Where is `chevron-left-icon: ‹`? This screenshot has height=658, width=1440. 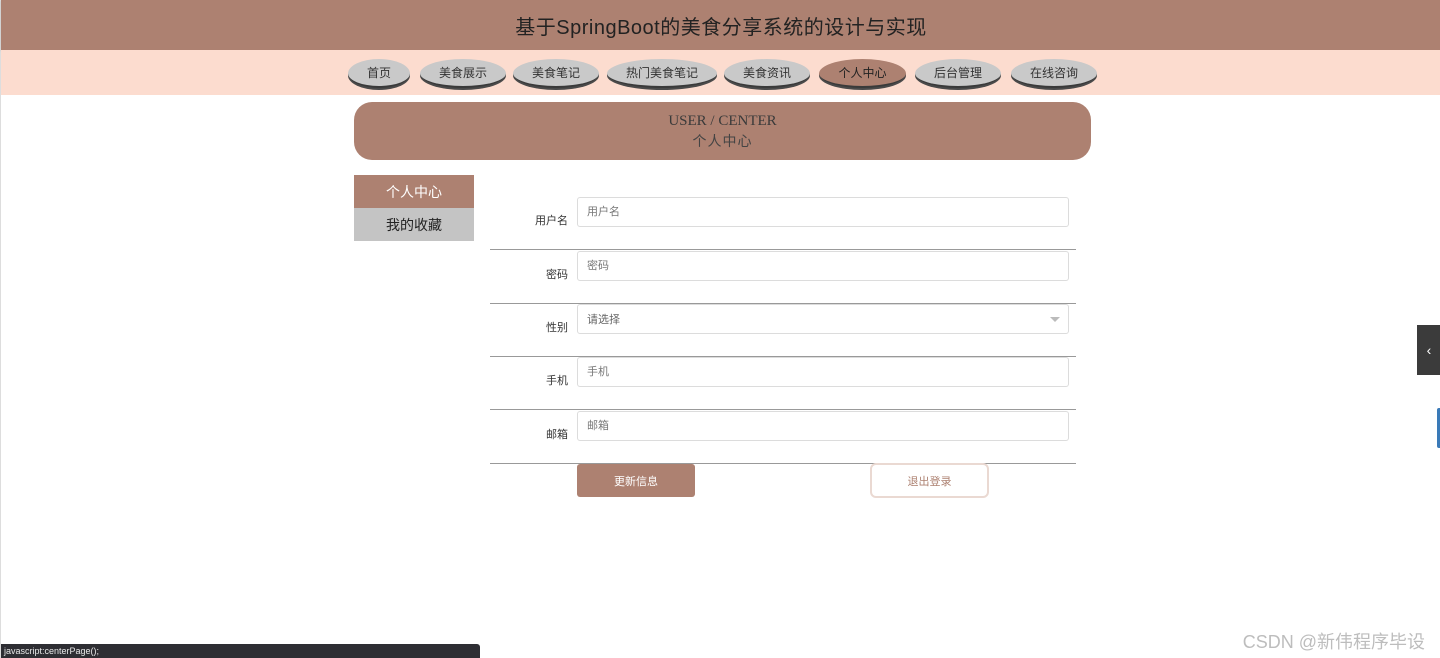
chevron-left-icon: ‹ is located at coordinates (1429, 350).